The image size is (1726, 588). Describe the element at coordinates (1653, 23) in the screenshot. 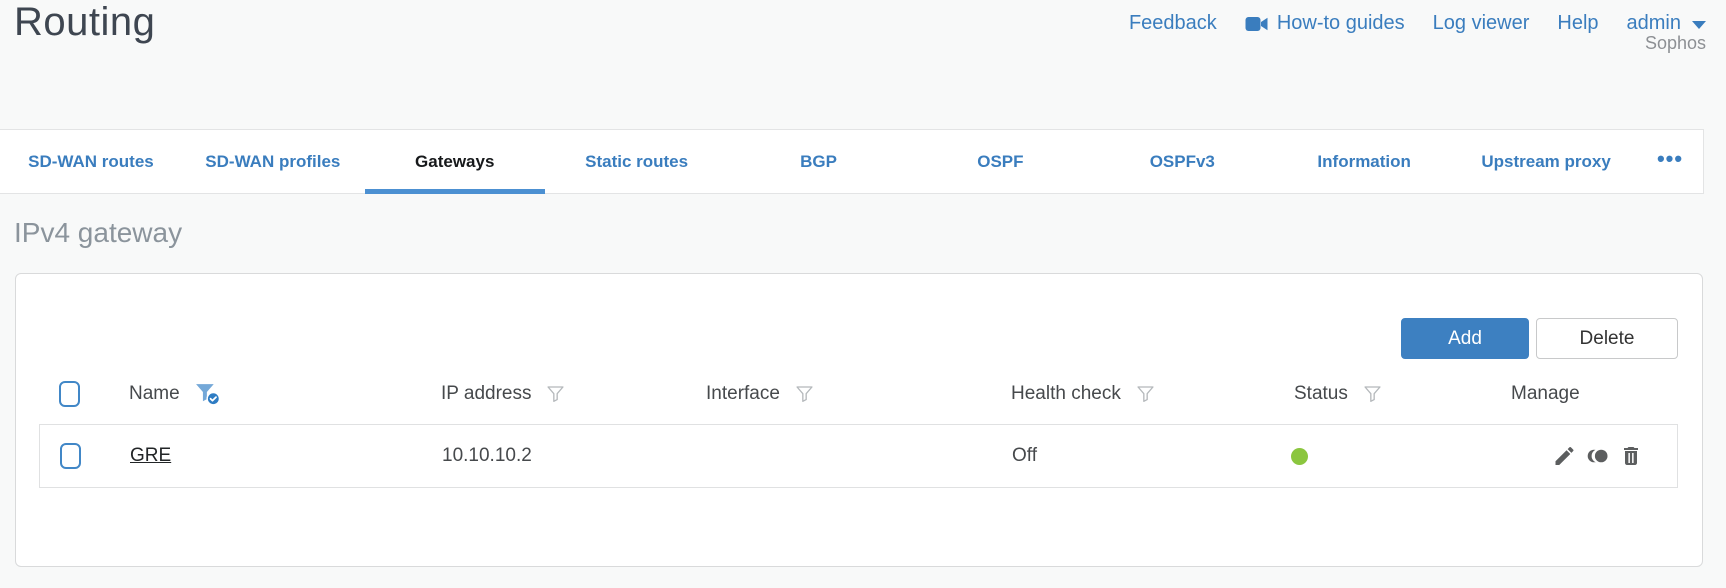

I see `admin-label: admin` at that location.